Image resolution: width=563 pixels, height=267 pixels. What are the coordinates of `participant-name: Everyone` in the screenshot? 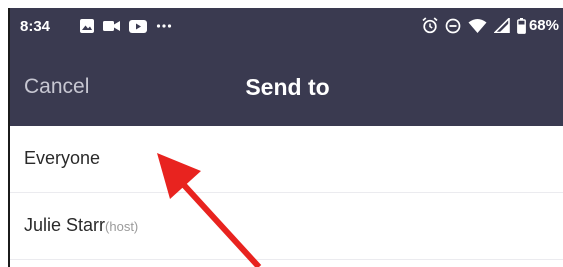 It's located at (62, 158).